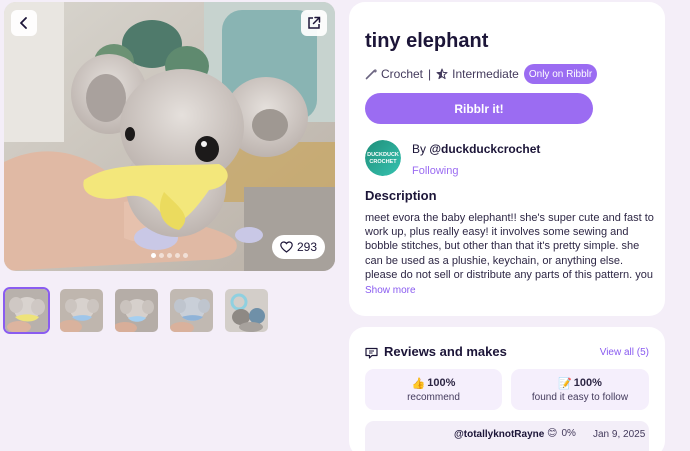  I want to click on pattern-meta: Crochet | Intermediate Only on Ribblr, so click(481, 74).